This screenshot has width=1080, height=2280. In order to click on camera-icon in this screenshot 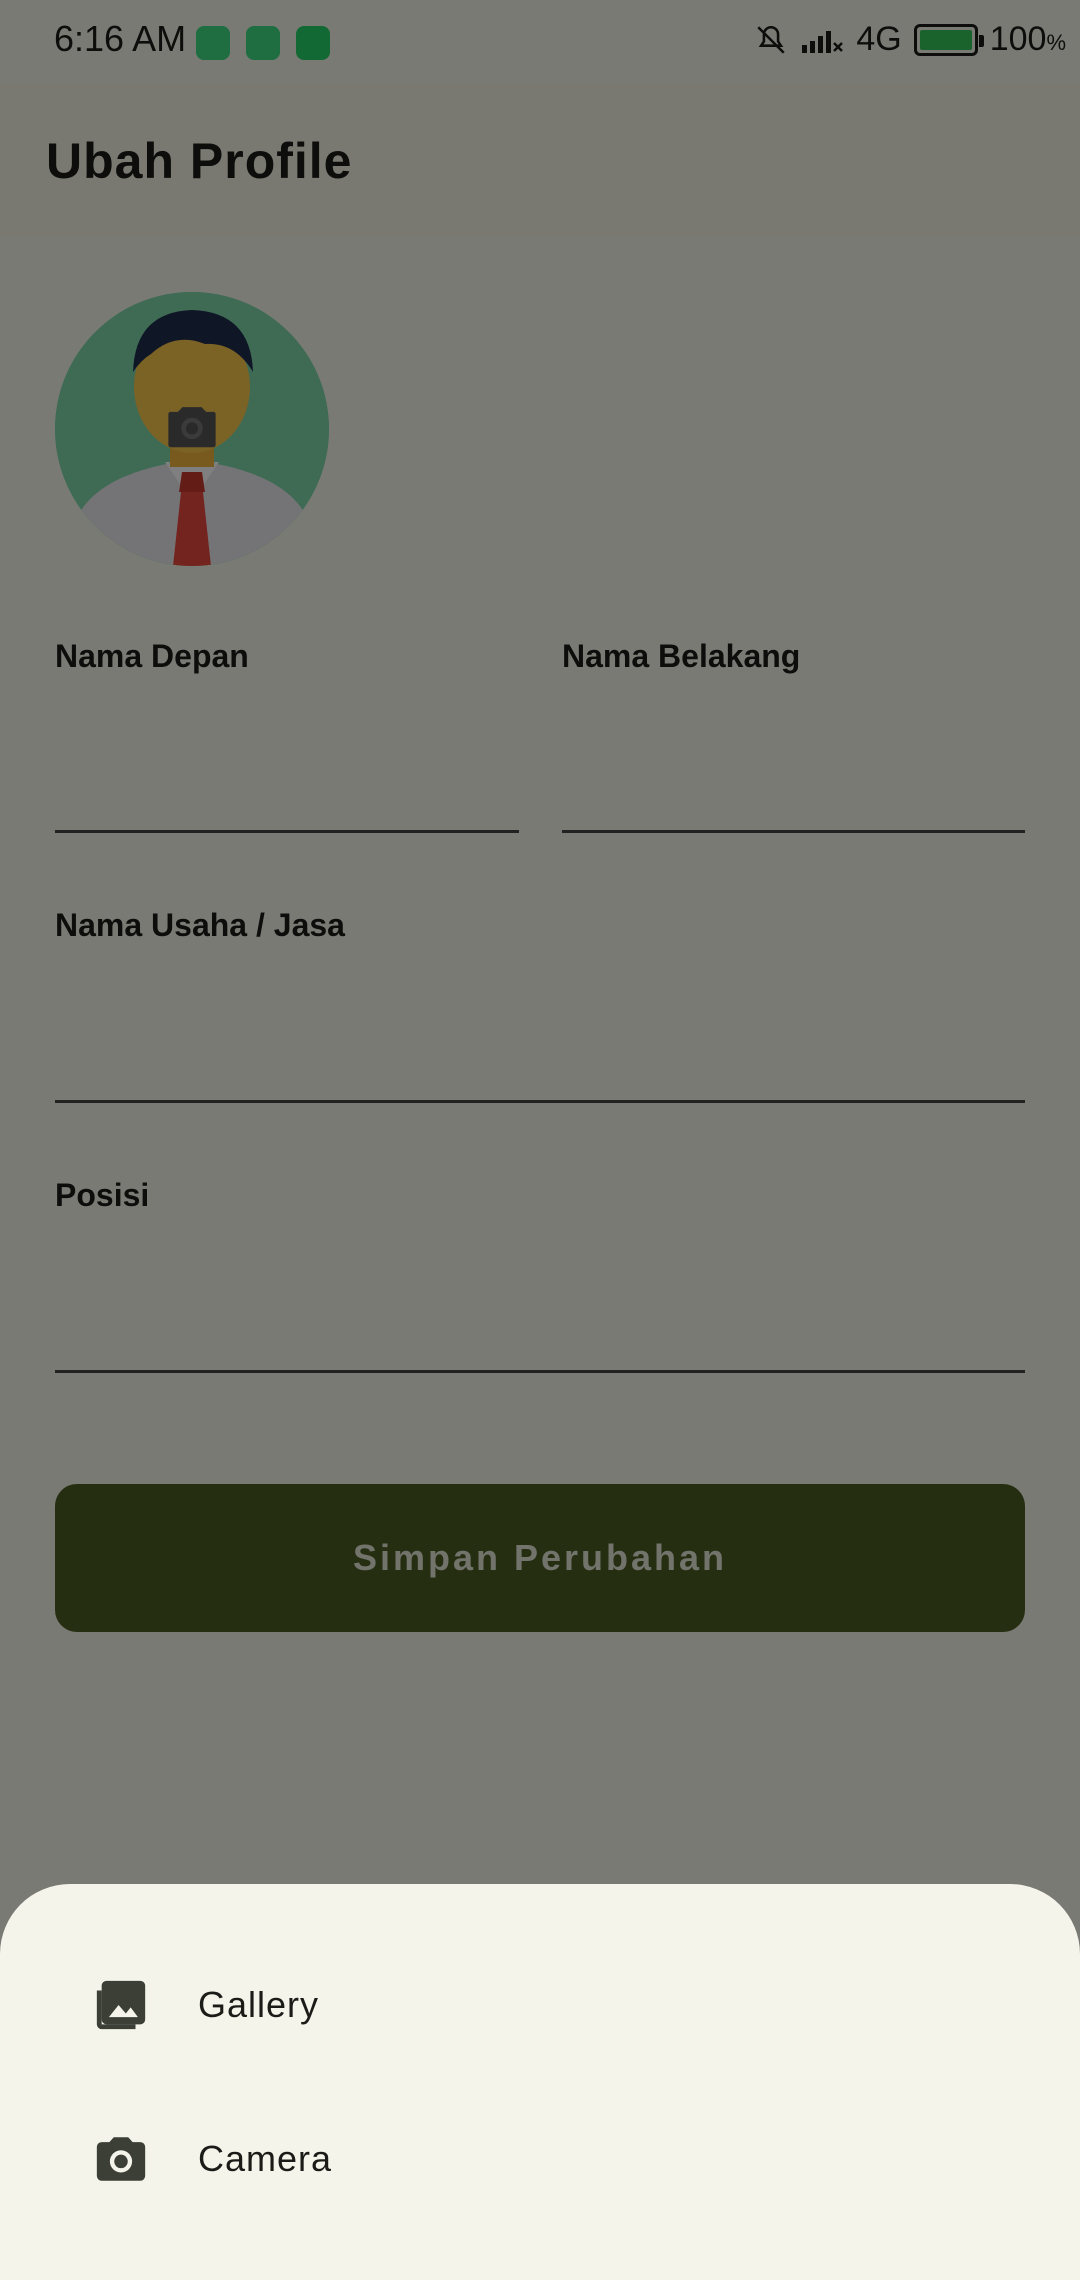, I will do `click(121, 2159)`.